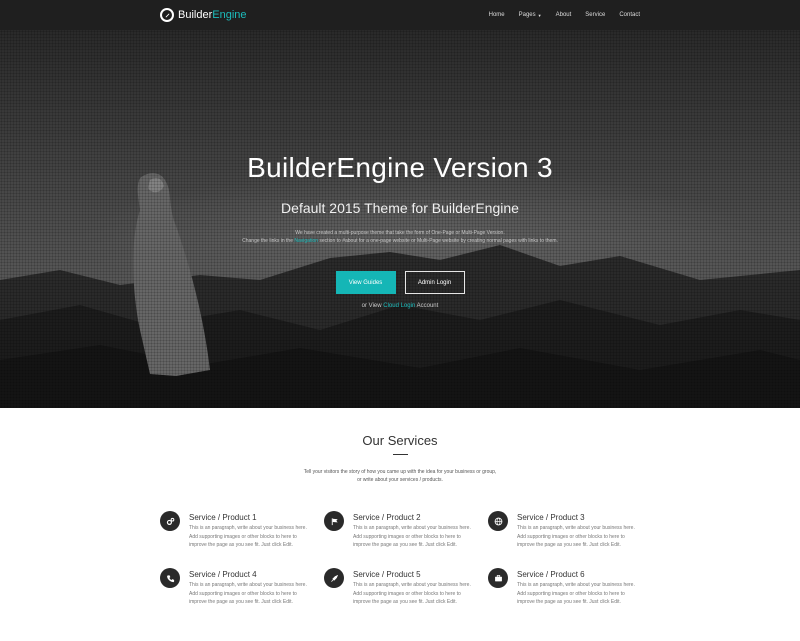 This screenshot has width=800, height=641. I want to click on brand-name: BuilderEngine, so click(212, 15).